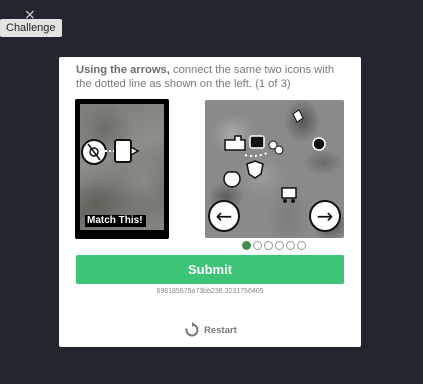  I want to click on wagon-icon, so click(289, 195).